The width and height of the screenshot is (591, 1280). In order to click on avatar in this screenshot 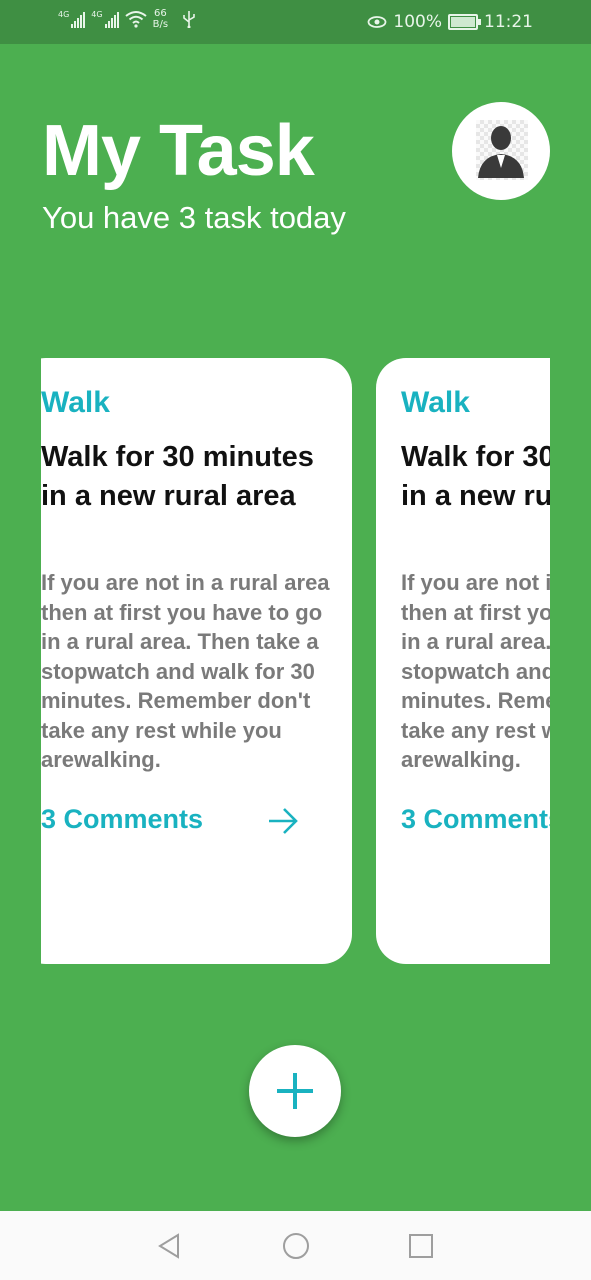, I will do `click(501, 151)`.